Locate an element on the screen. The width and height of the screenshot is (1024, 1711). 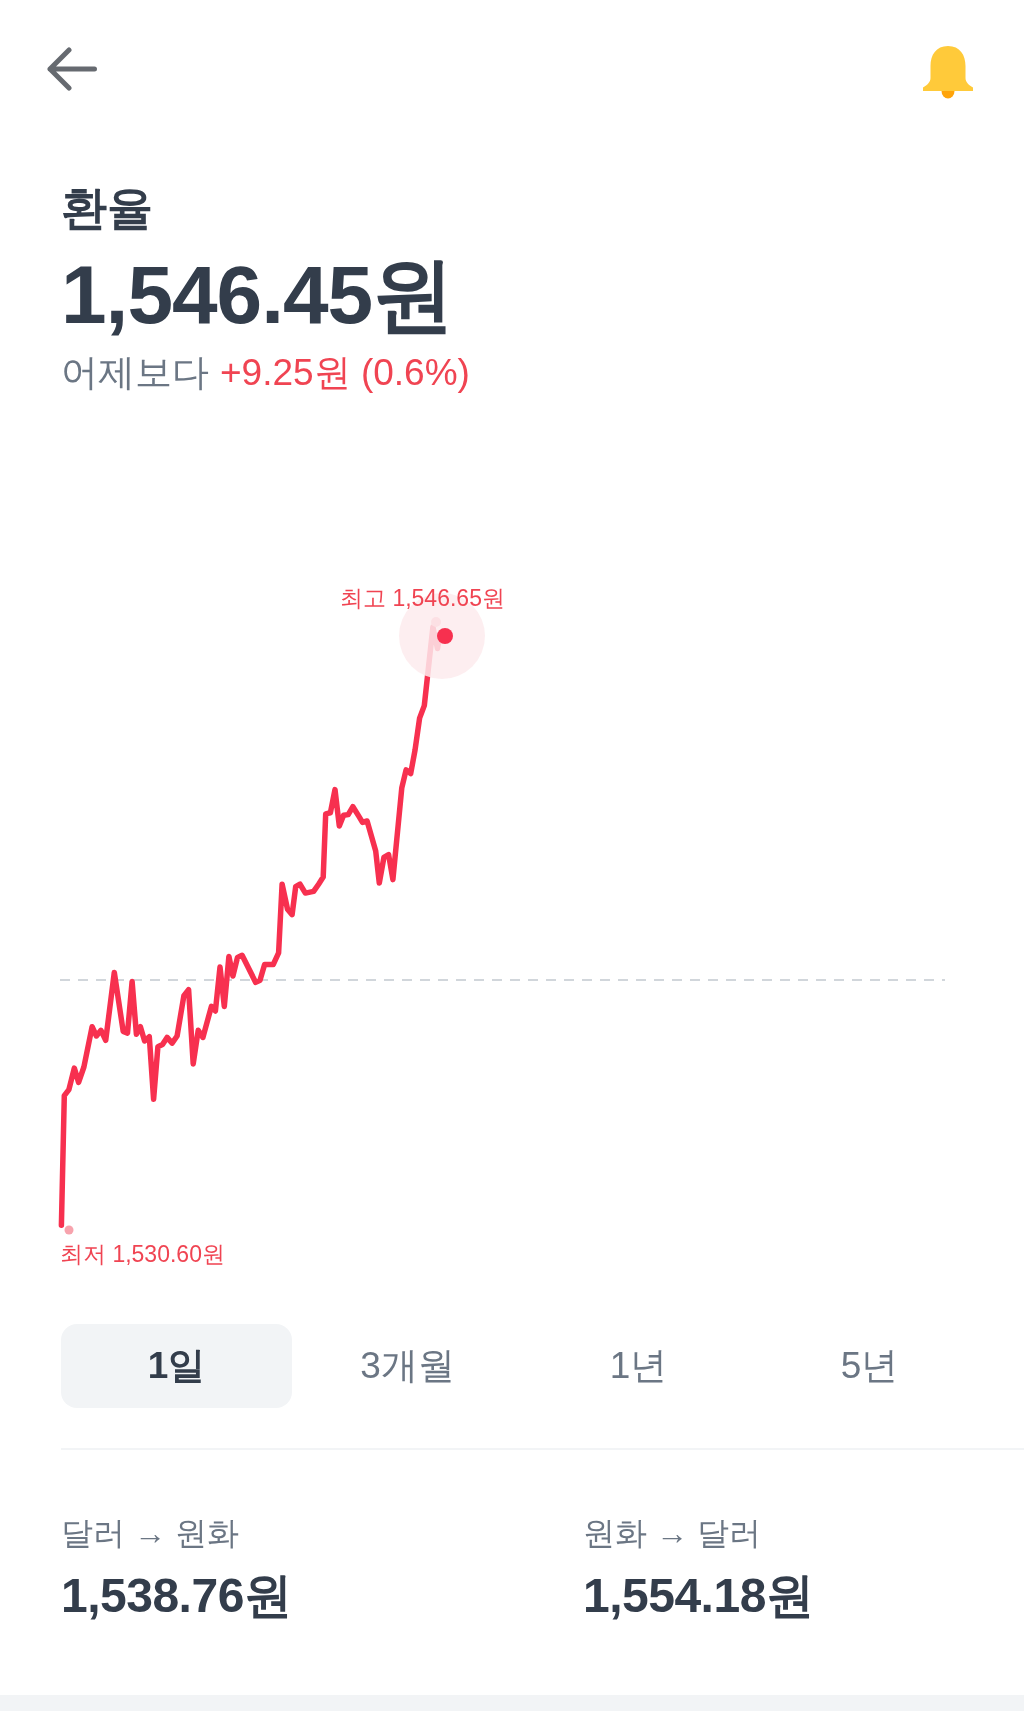
back-icon is located at coordinates (72, 69).